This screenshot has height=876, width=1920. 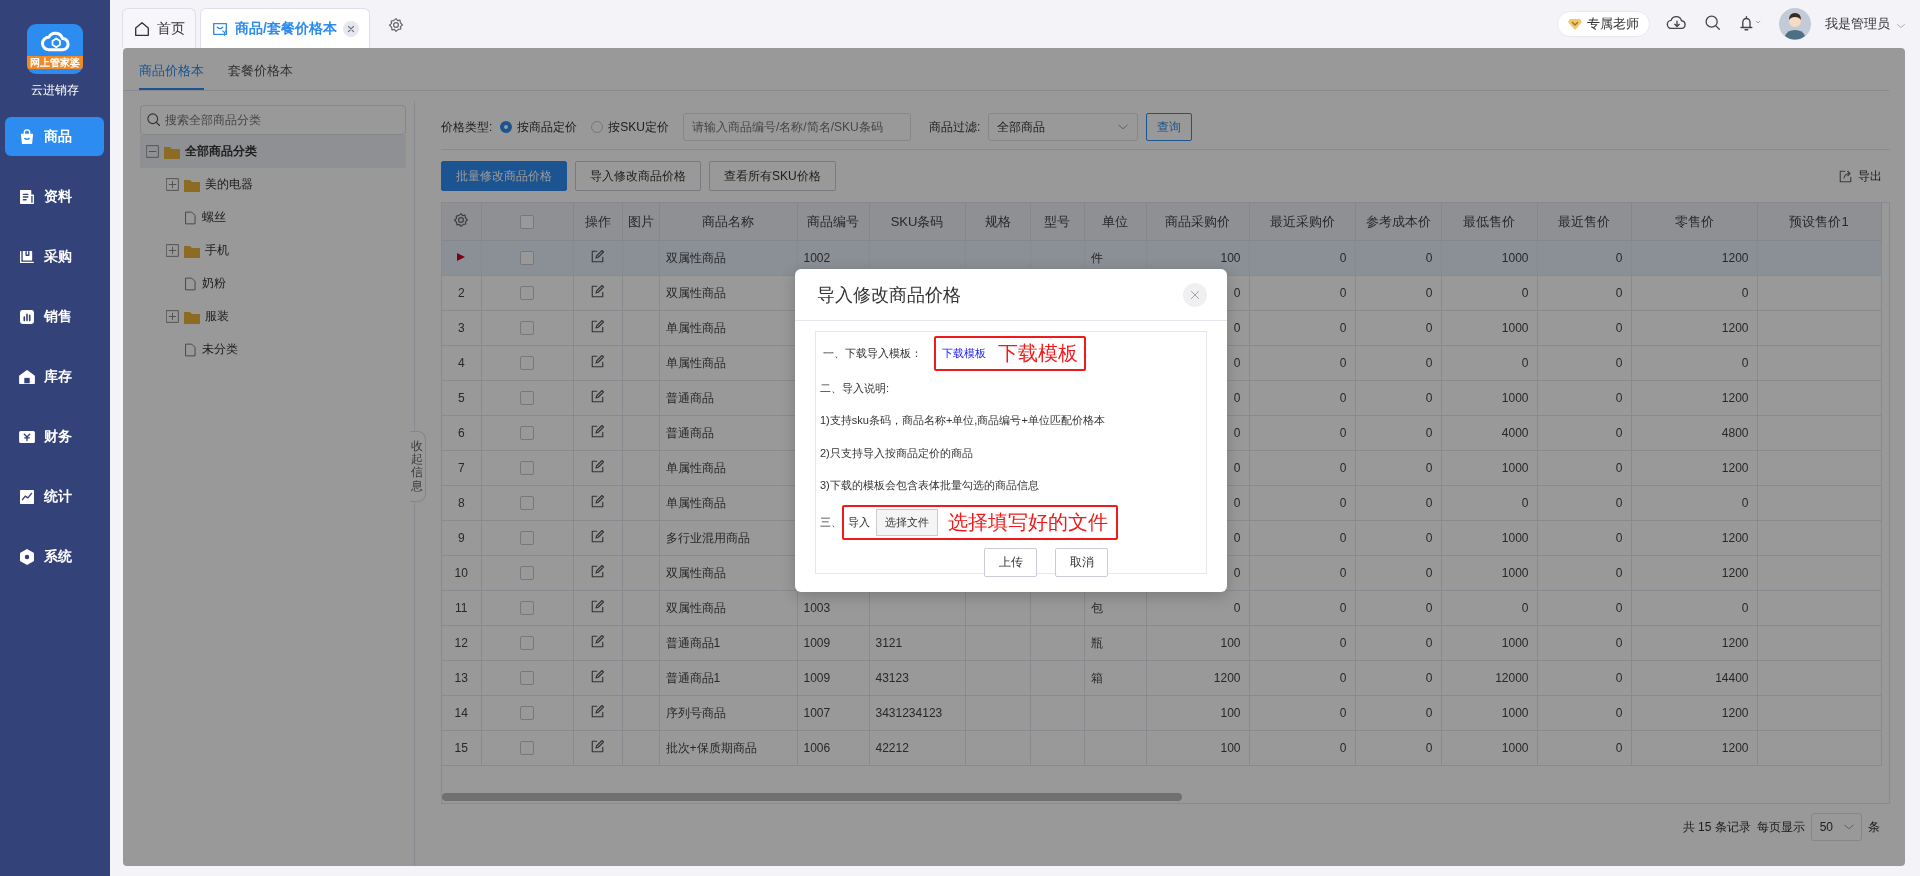 I want to click on collapse-tab: 收起信息, so click(x=418, y=466).